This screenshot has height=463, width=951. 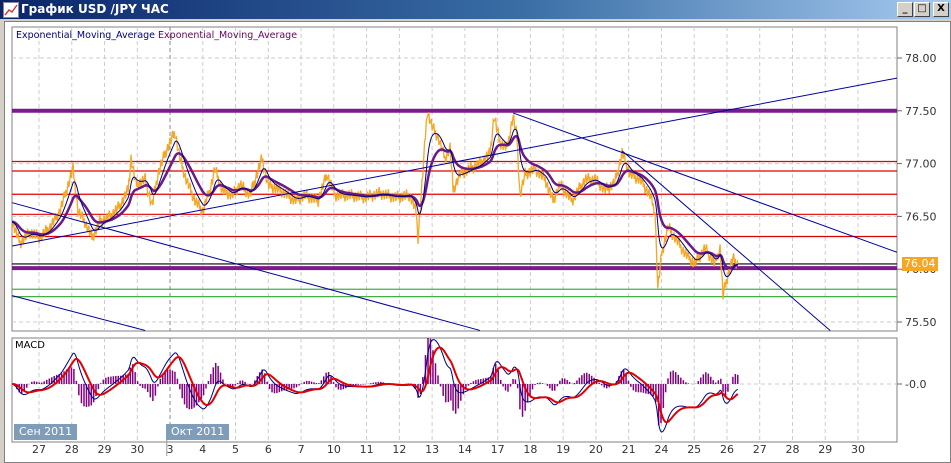 What do you see at coordinates (46, 432) in the screenshot?
I see `month-label-sep: Сен 2011` at bounding box center [46, 432].